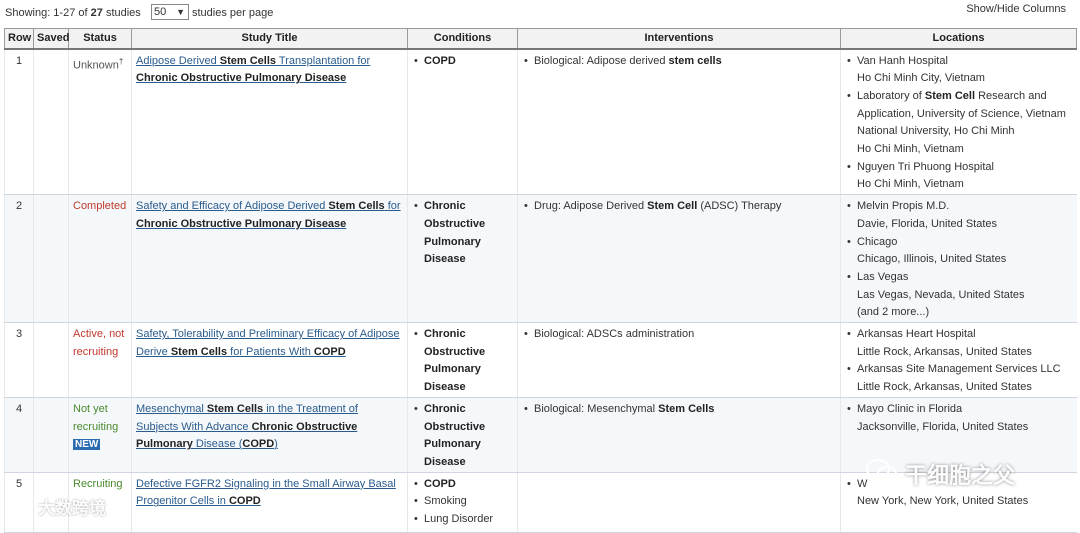 This screenshot has width=1080, height=533. What do you see at coordinates (932, 259) in the screenshot?
I see `location-place: Chicago, Illinois, United States` at bounding box center [932, 259].